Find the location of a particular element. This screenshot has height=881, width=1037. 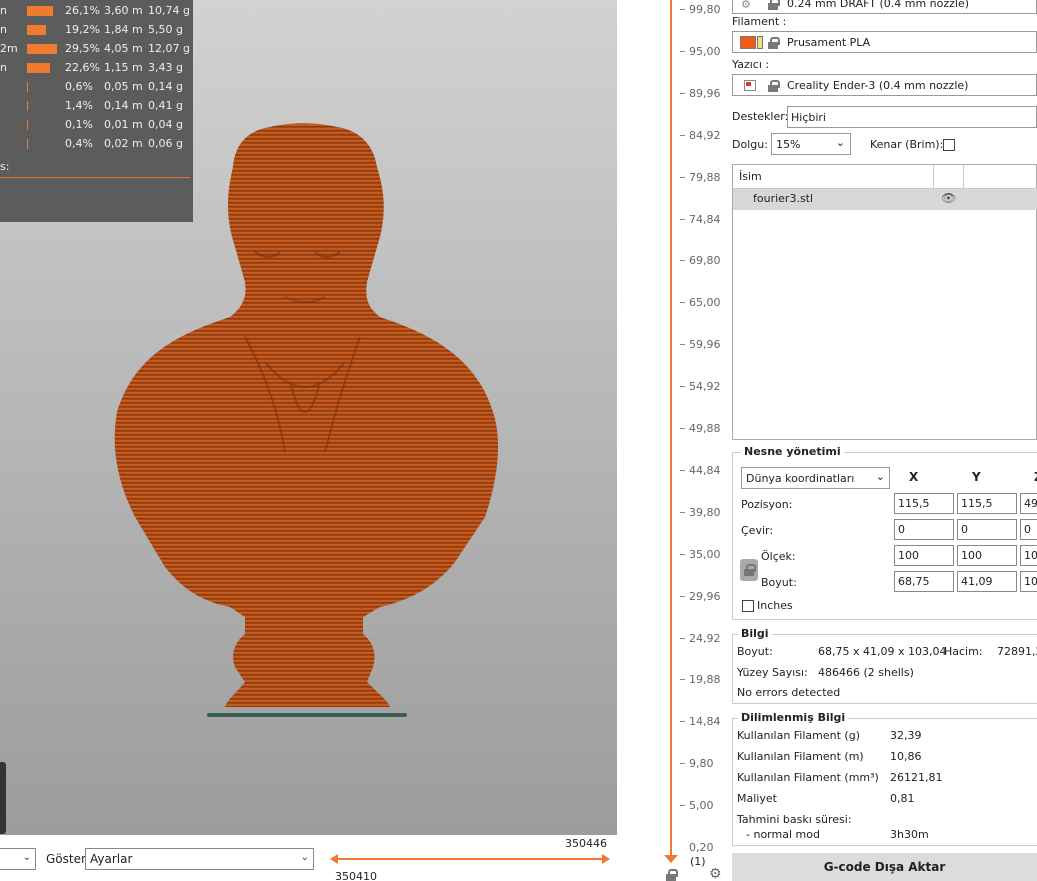

layer-tick: 54,92 is located at coordinates (696, 386).